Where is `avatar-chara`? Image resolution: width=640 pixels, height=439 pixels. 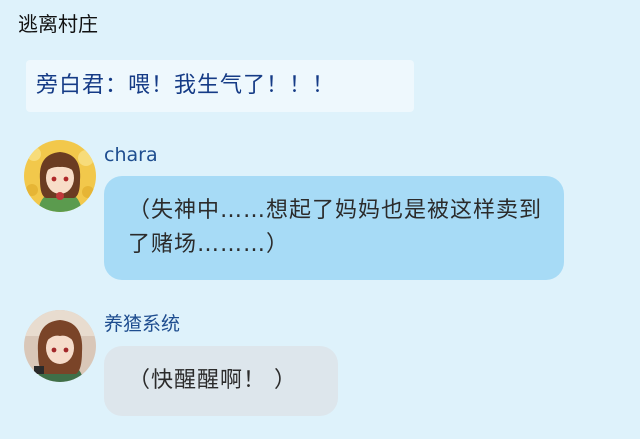 avatar-chara is located at coordinates (60, 176).